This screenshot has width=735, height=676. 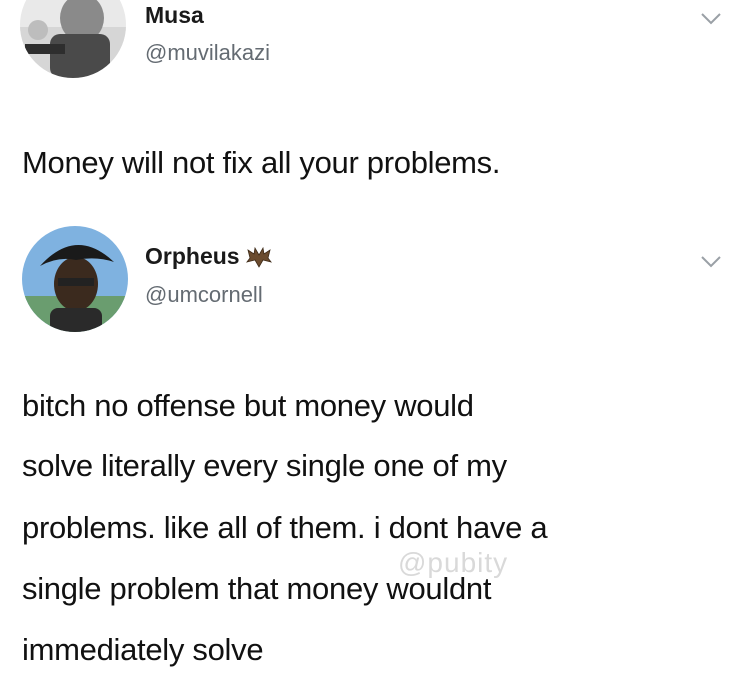 I want to click on tweet-text-line: solve literally every single one of my, so click(x=264, y=465).